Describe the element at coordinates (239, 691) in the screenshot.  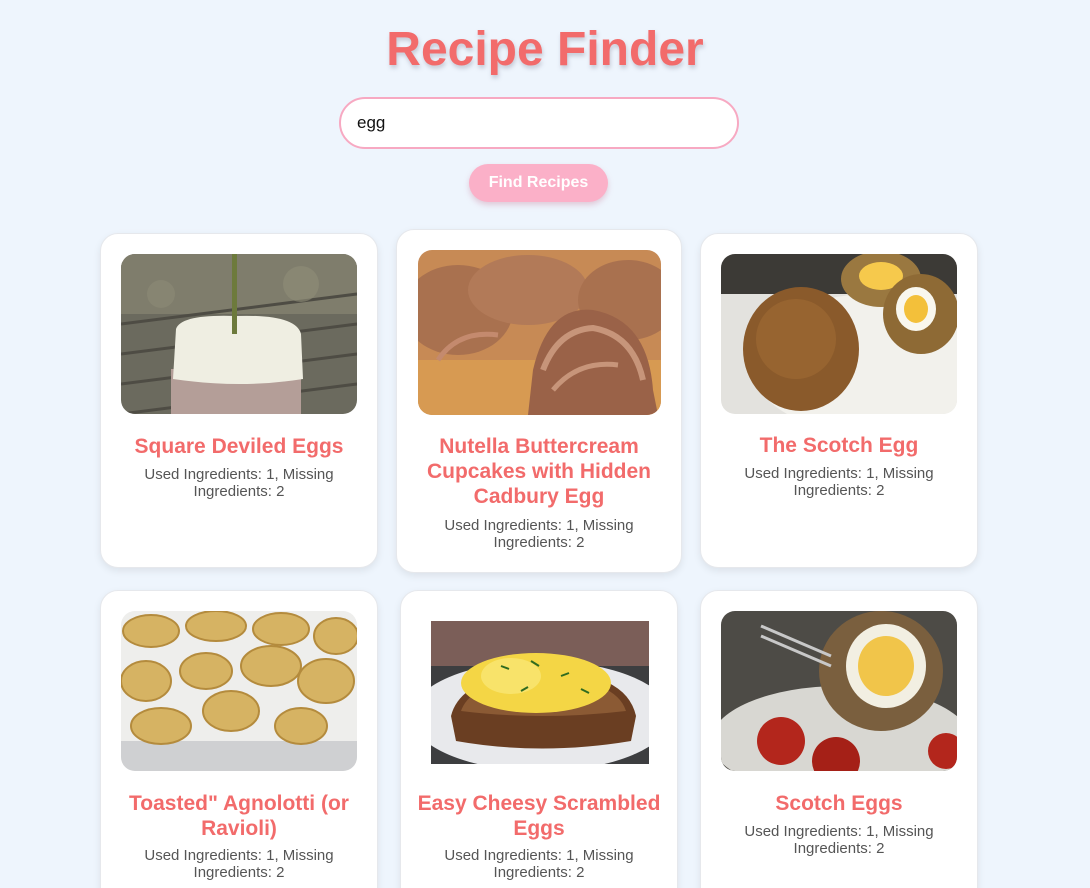
I see `agnolotti-photo` at that location.